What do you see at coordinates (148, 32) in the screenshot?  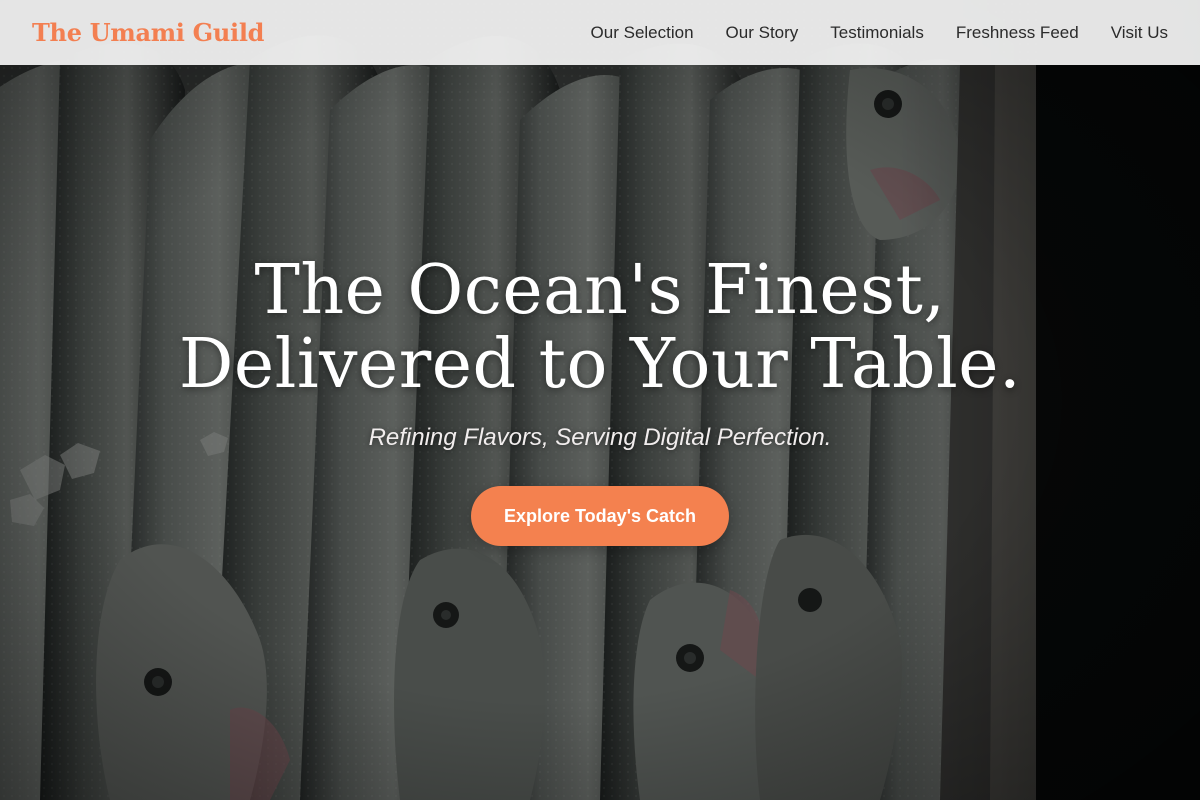 I see `brand-logo-link: The Umami Guild` at bounding box center [148, 32].